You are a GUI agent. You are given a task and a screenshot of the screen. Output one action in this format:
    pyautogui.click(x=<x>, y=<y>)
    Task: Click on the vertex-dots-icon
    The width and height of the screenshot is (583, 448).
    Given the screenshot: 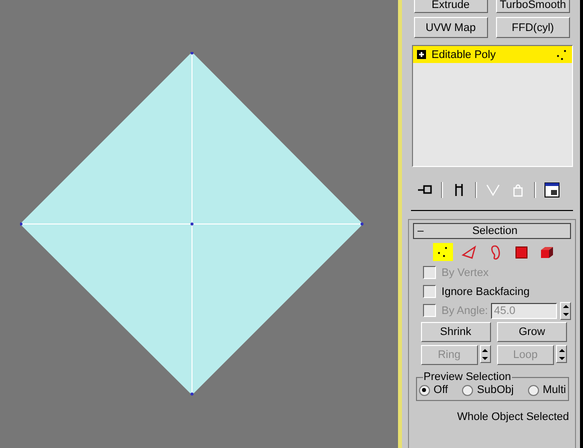 What is the action you would take?
    pyautogui.click(x=561, y=54)
    